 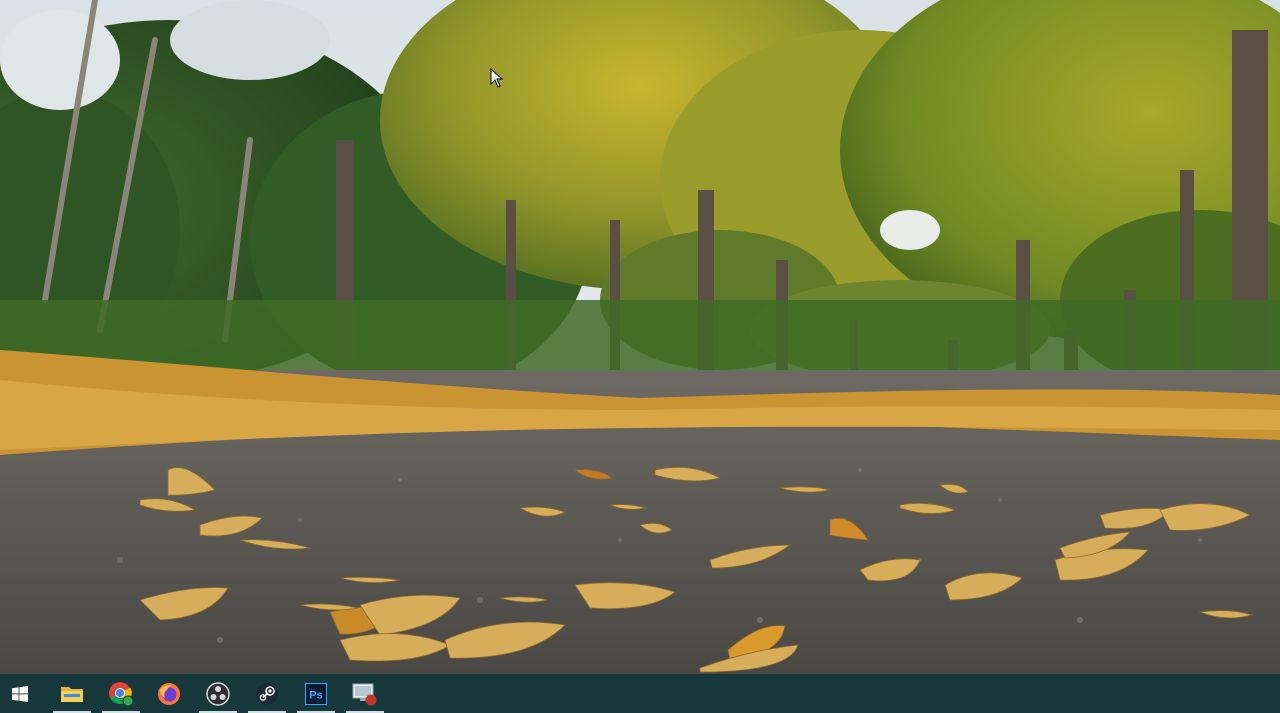 I want to click on taskbar-chrome, so click(x=121, y=693).